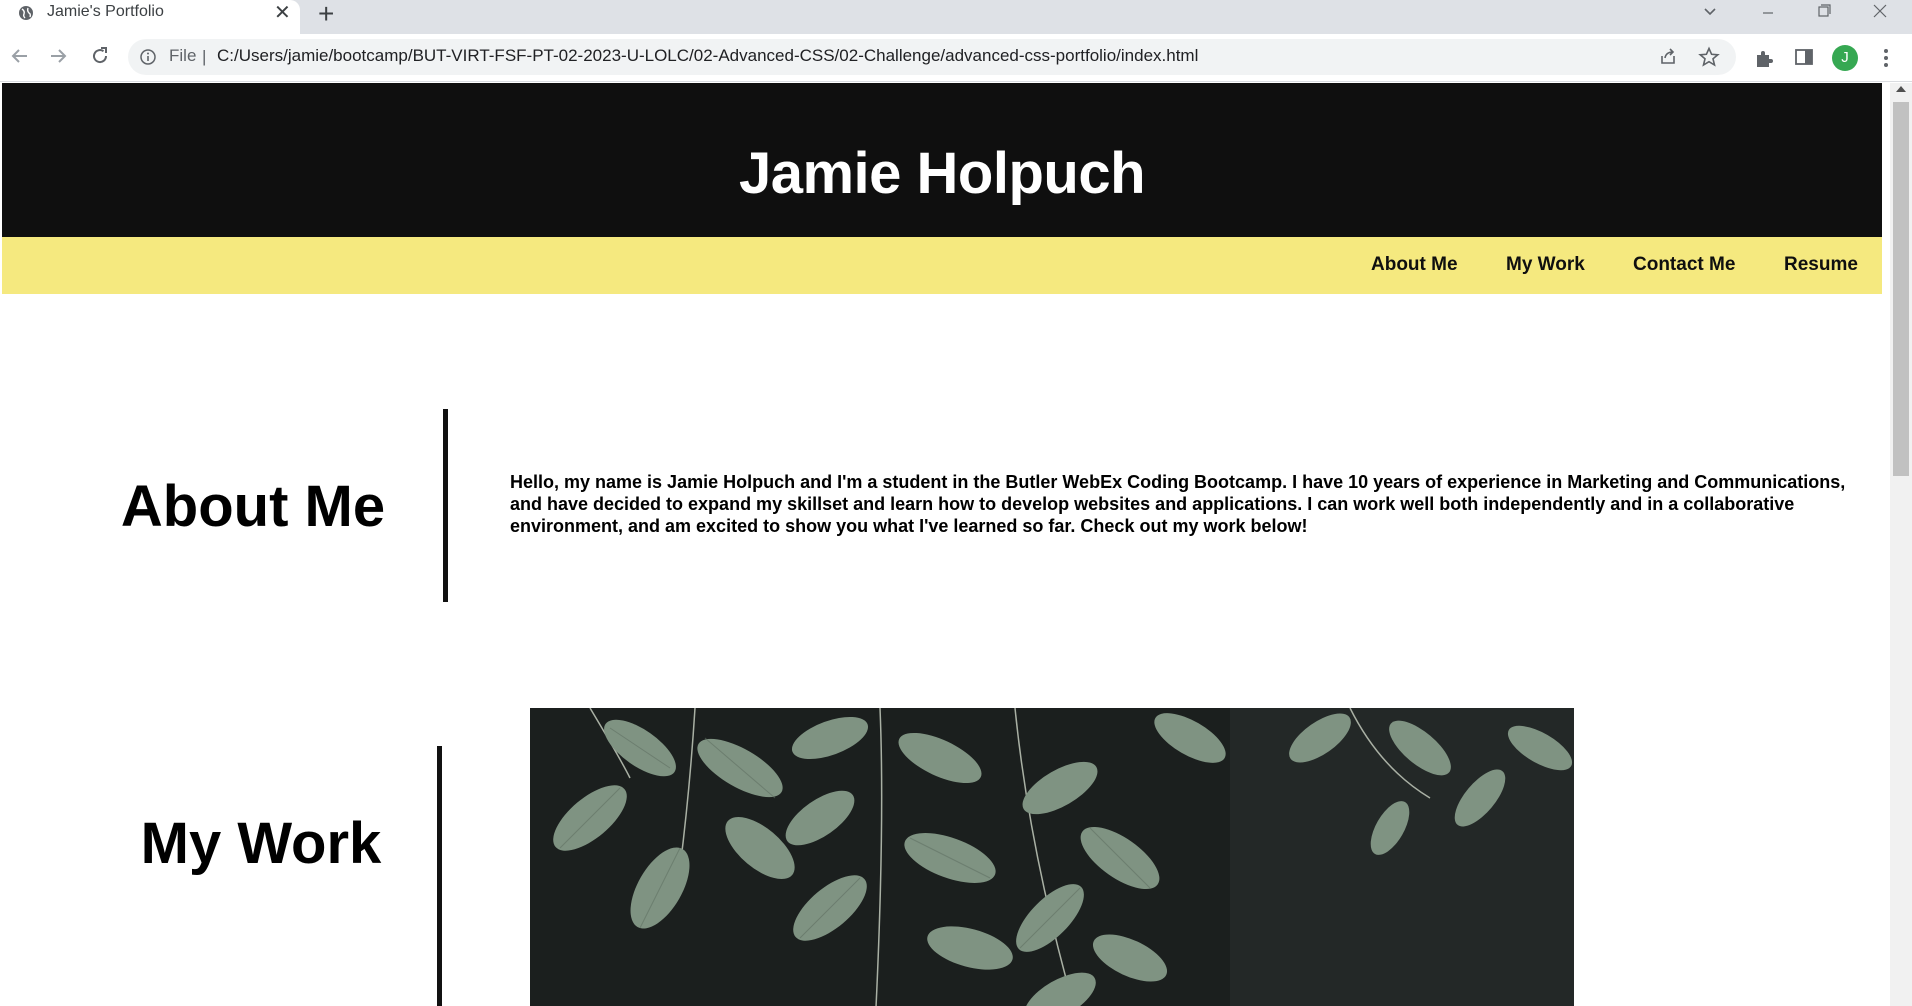 This screenshot has height=1006, width=1912. Describe the element at coordinates (100, 56) in the screenshot. I see `reload-icon` at that location.